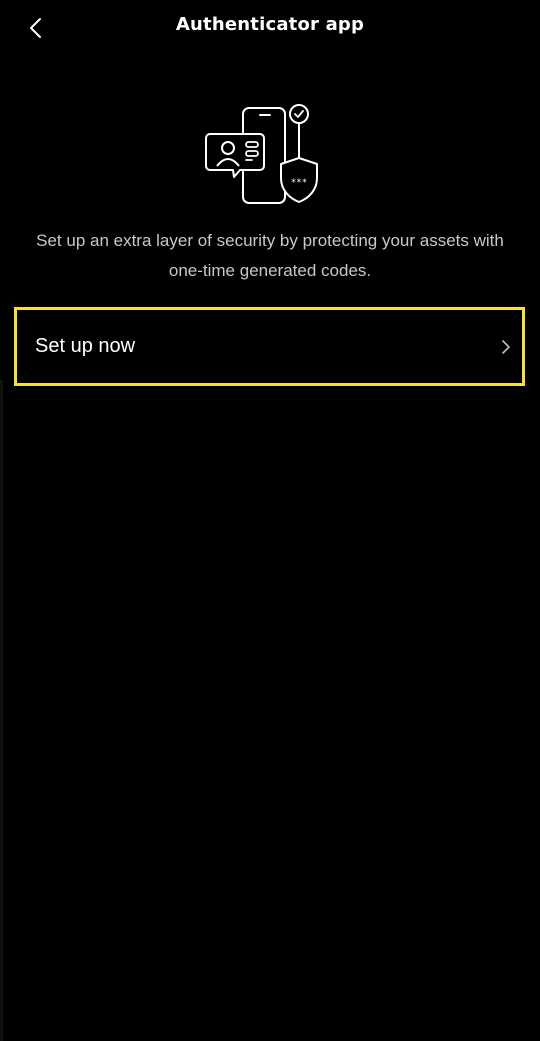 The image size is (540, 1041). I want to click on chevron-right-icon, so click(506, 347).